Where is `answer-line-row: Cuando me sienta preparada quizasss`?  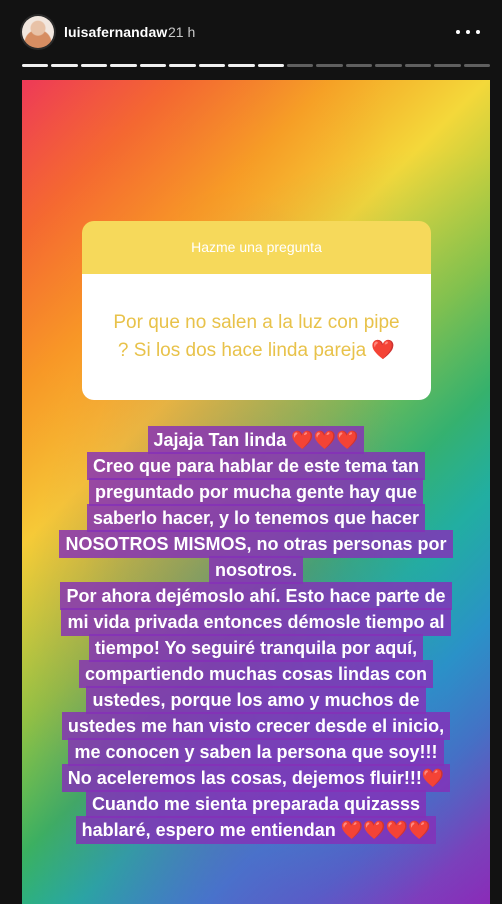
answer-line-row: Cuando me sienta preparada quizasss is located at coordinates (256, 804).